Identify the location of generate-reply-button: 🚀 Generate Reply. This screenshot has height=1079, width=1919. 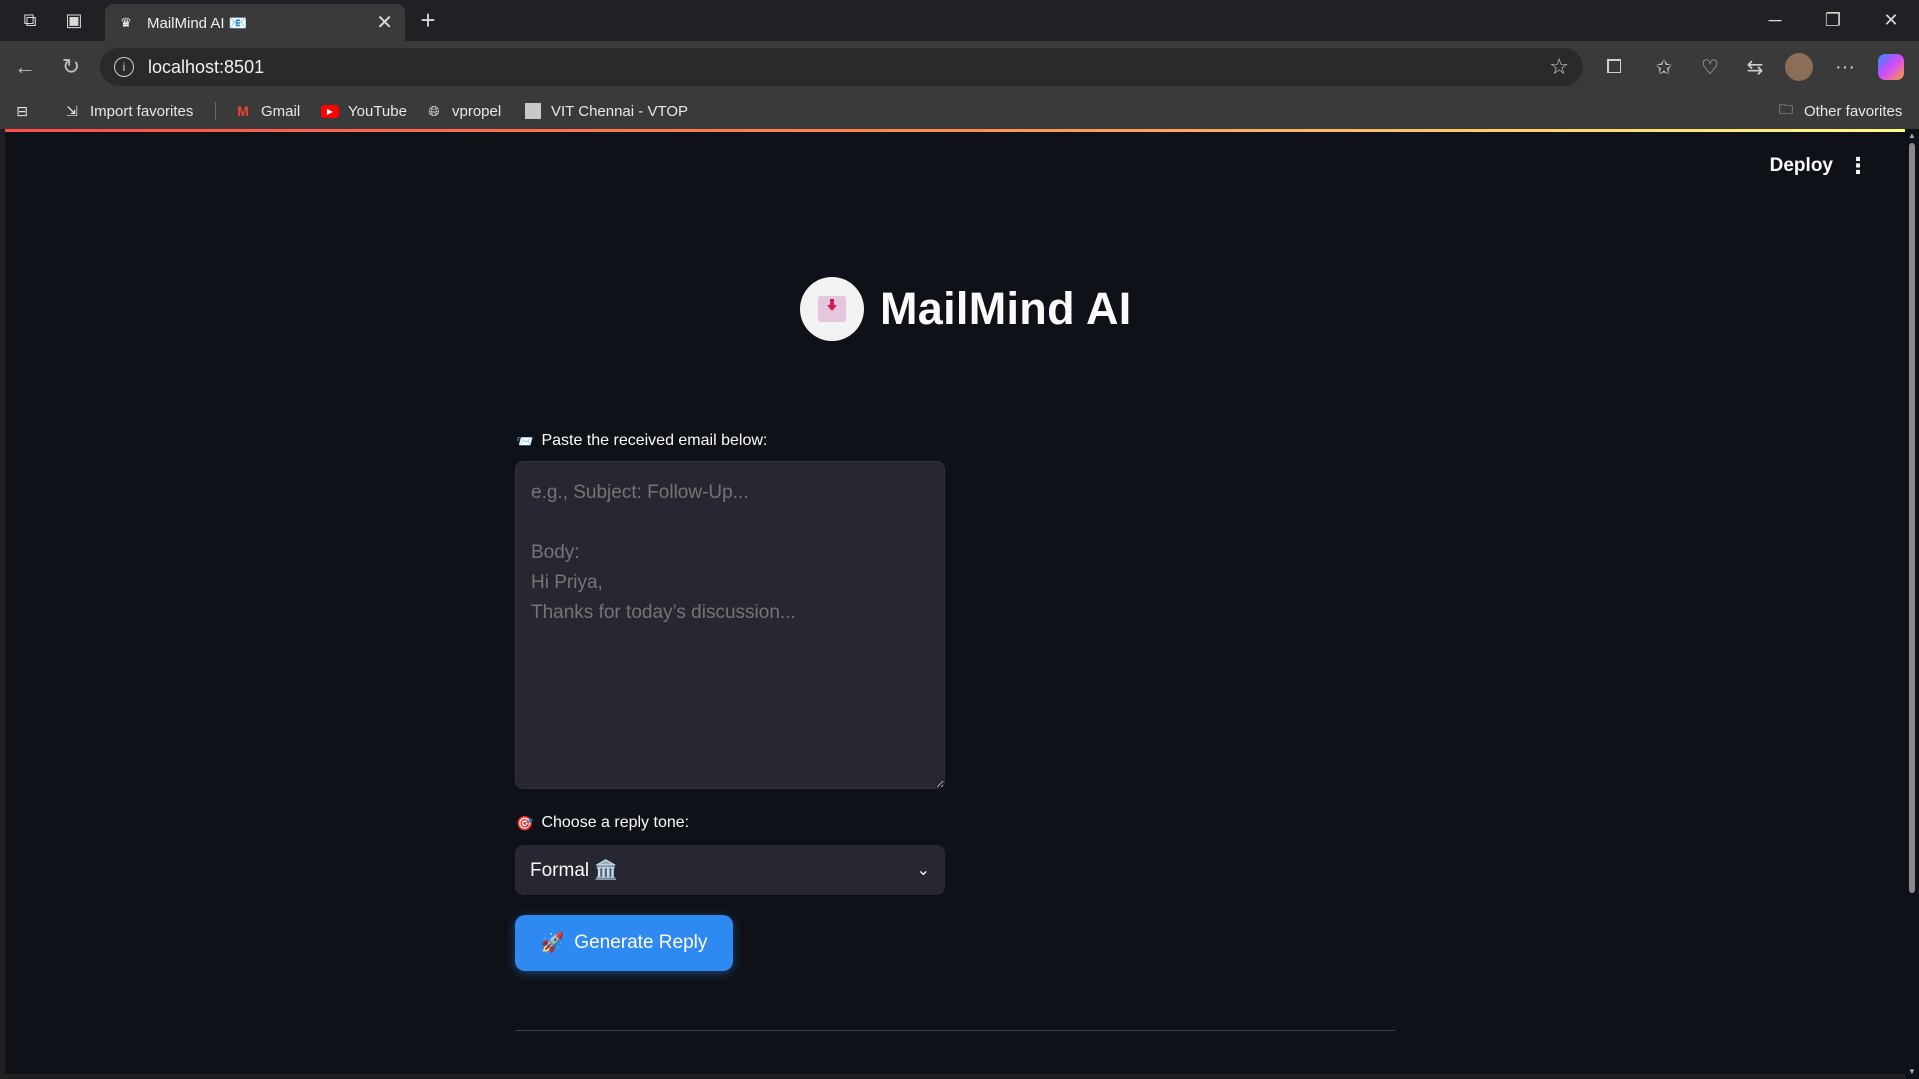
(624, 943).